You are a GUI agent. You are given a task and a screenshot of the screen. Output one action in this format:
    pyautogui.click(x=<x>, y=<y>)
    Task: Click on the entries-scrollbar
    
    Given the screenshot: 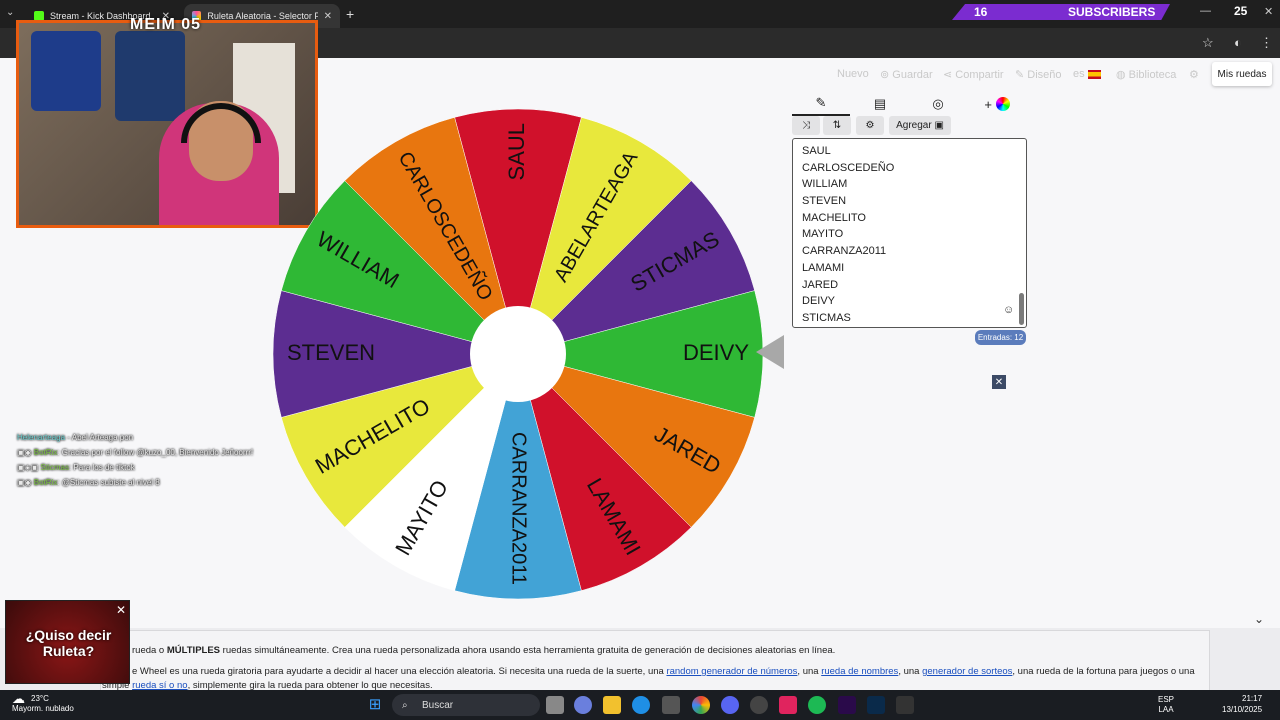 What is the action you would take?
    pyautogui.click(x=1021, y=309)
    